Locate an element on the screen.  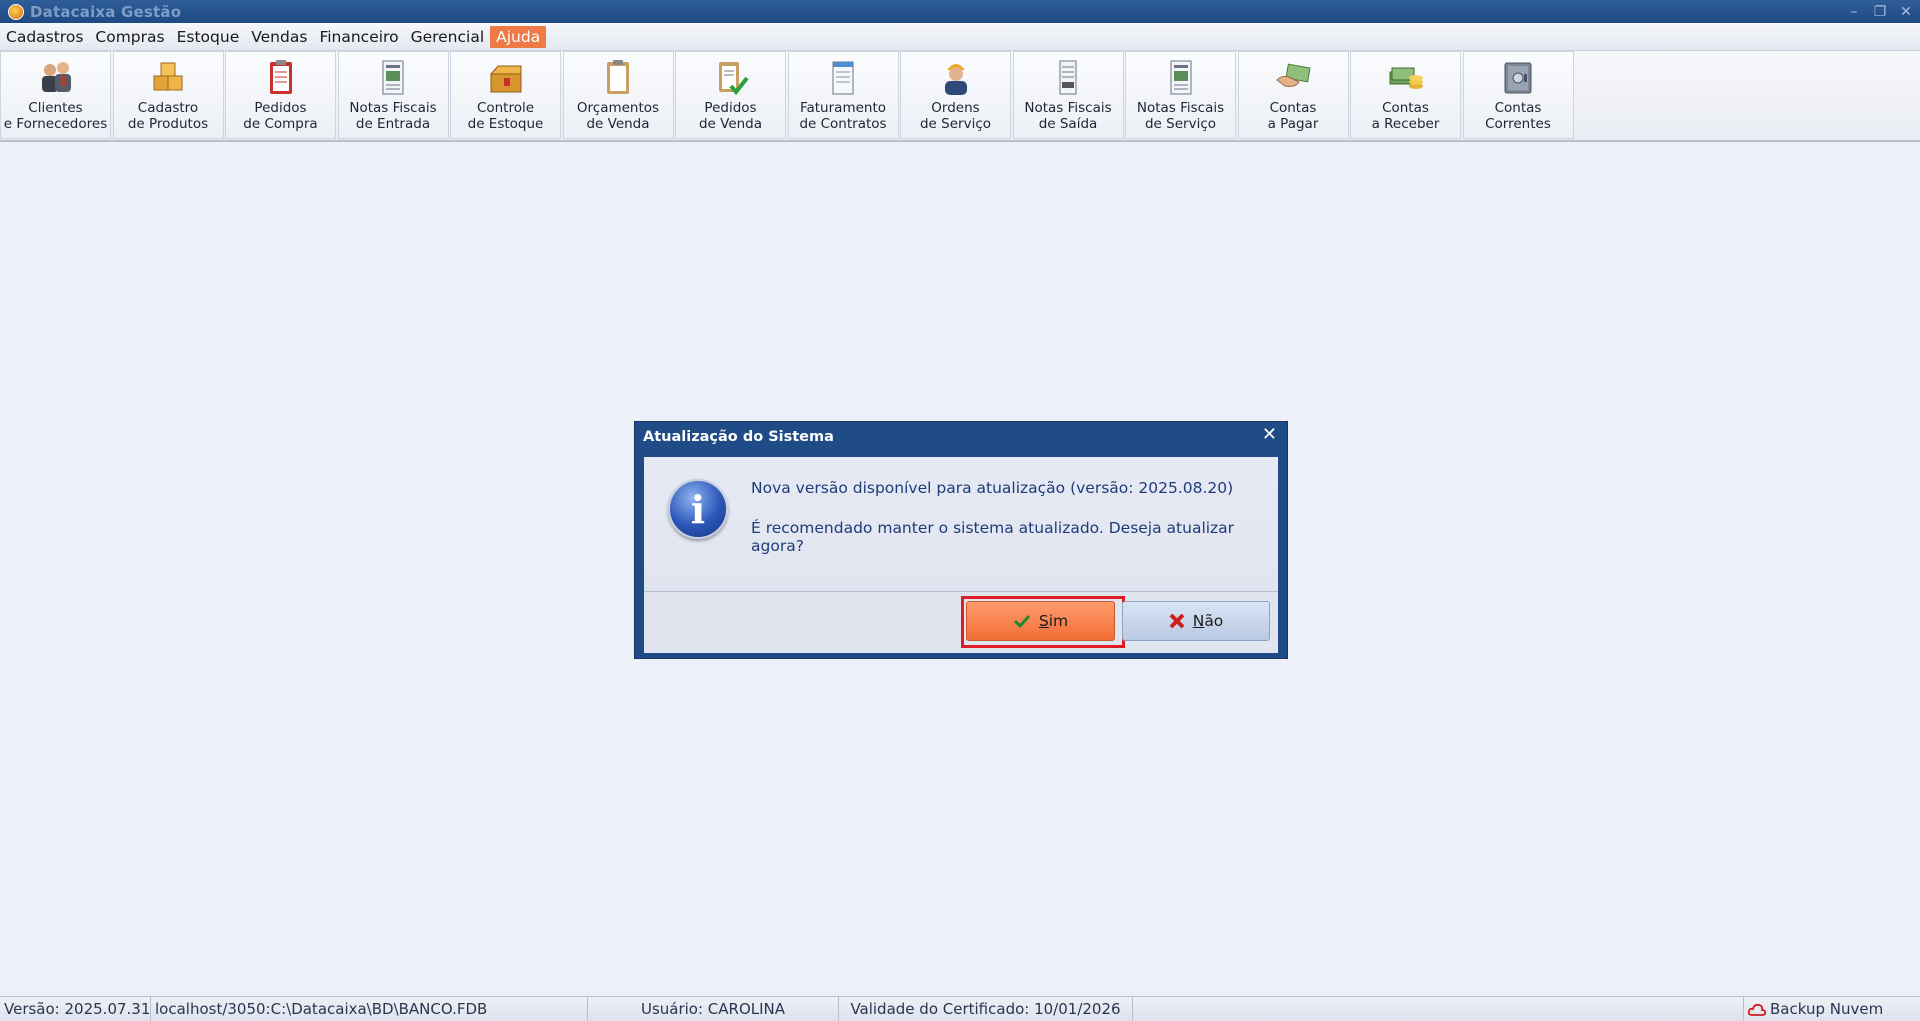
status-certificate: Validade do Certificado: 10/01/2026 is located at coordinates (986, 1009).